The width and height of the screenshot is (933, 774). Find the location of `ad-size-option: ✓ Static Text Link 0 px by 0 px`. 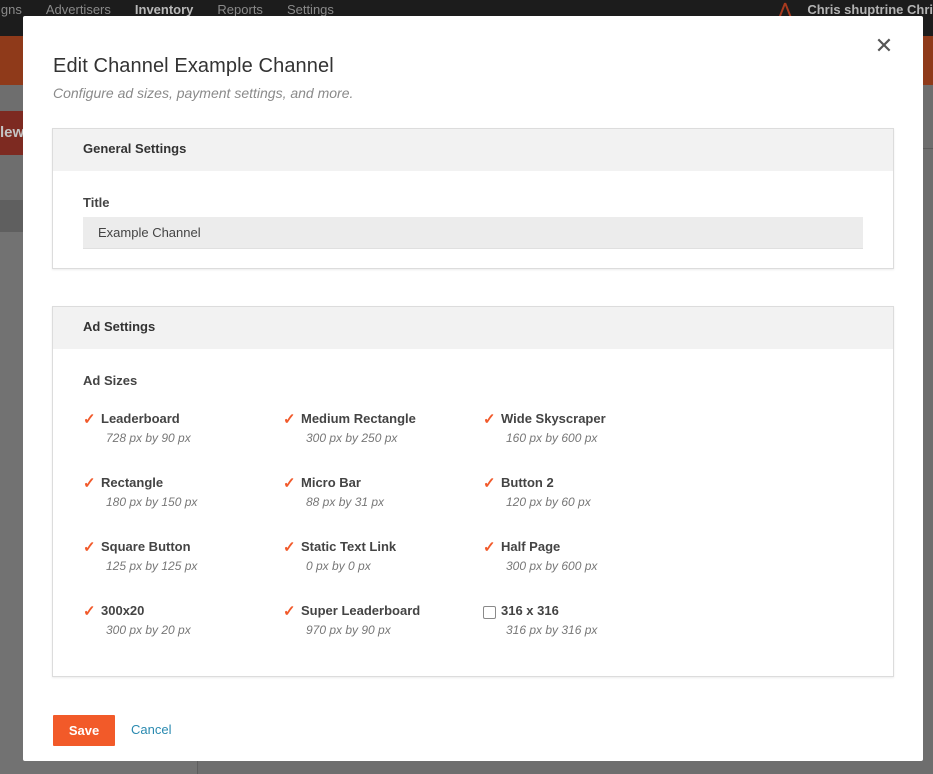

ad-size-option: ✓ Static Text Link 0 px by 0 px is located at coordinates (383, 559).